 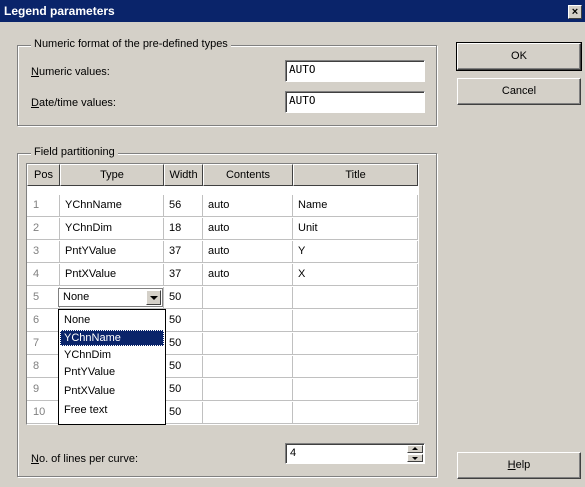 I want to click on cell-pos: 2, so click(x=43, y=229).